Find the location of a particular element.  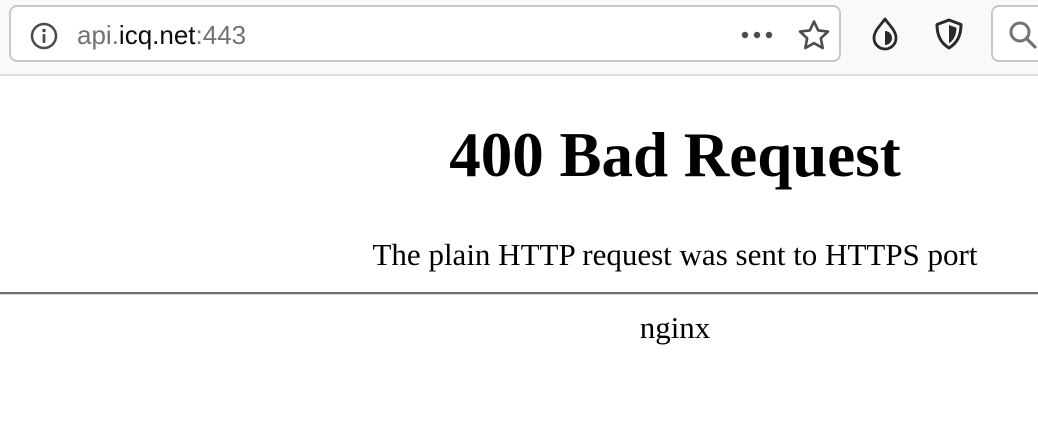

url-host: icq.net is located at coordinates (157, 35).